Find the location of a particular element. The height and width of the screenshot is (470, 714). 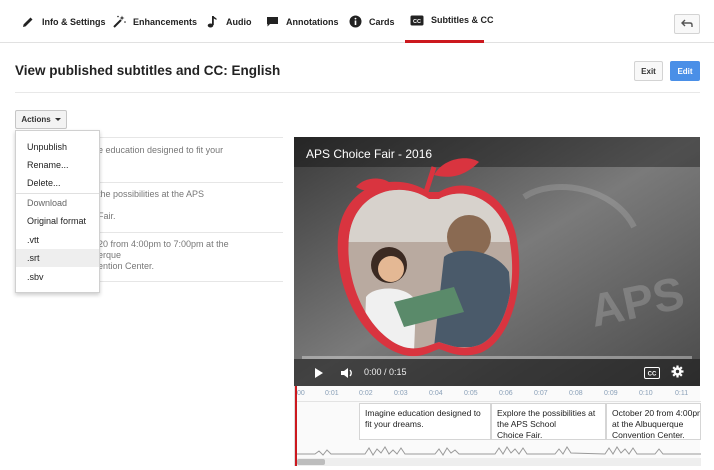

tab-audio: Audio is located at coordinates (228, 21).